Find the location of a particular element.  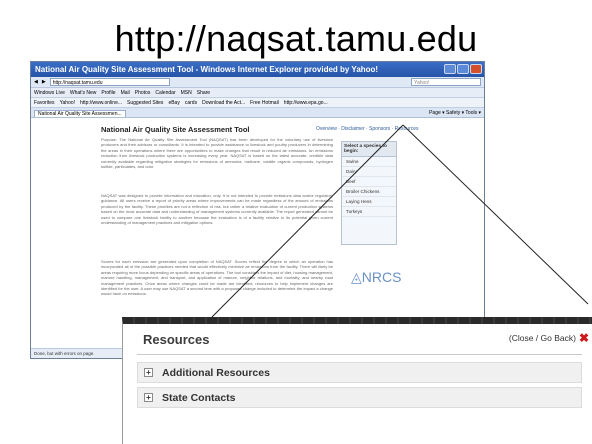

nrcs-logo: ◬NRCS is located at coordinates (376, 277).